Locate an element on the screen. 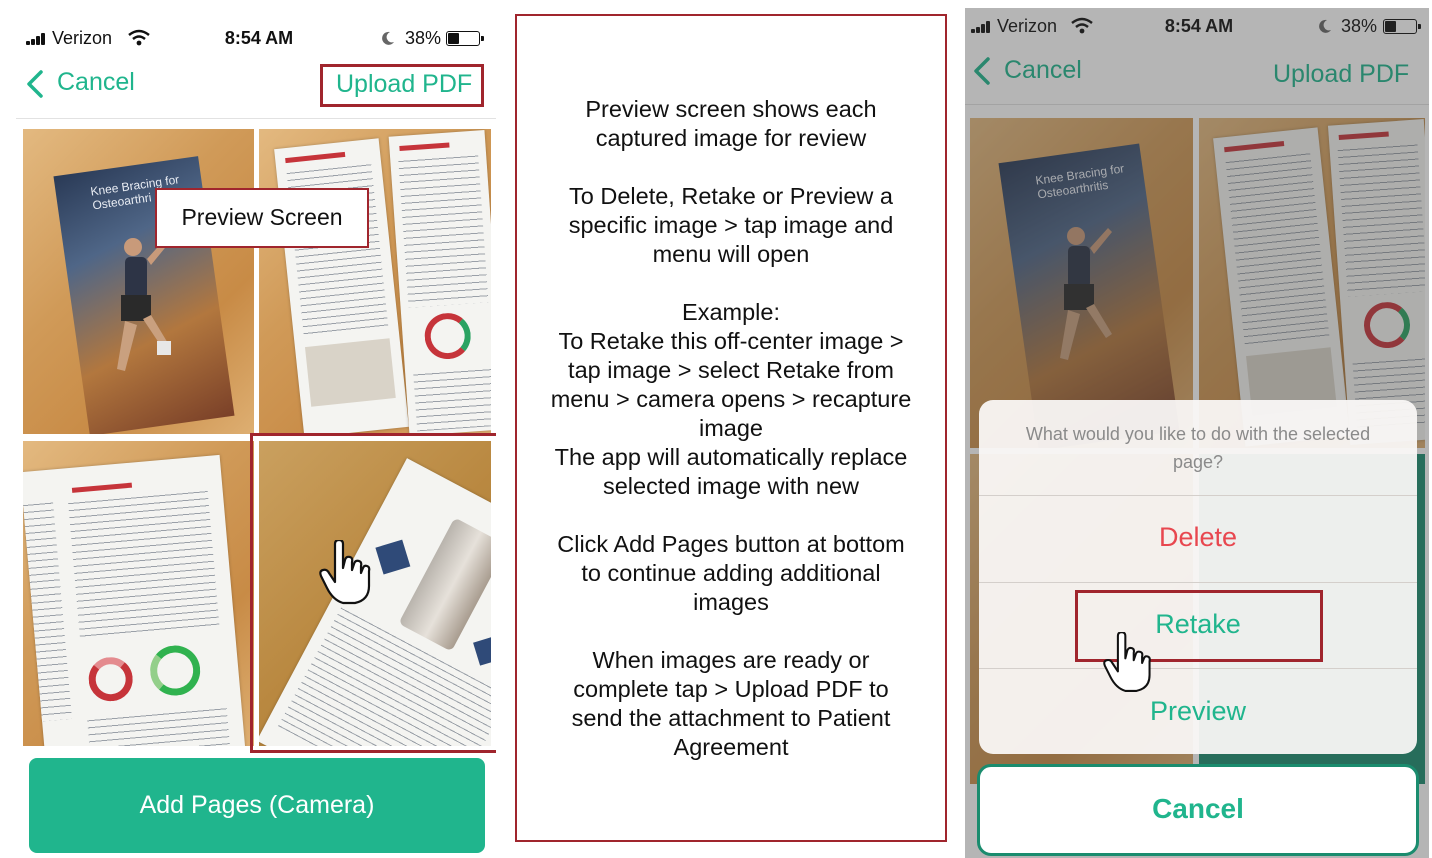  brochure-page-left is located at coordinates (341, 286).